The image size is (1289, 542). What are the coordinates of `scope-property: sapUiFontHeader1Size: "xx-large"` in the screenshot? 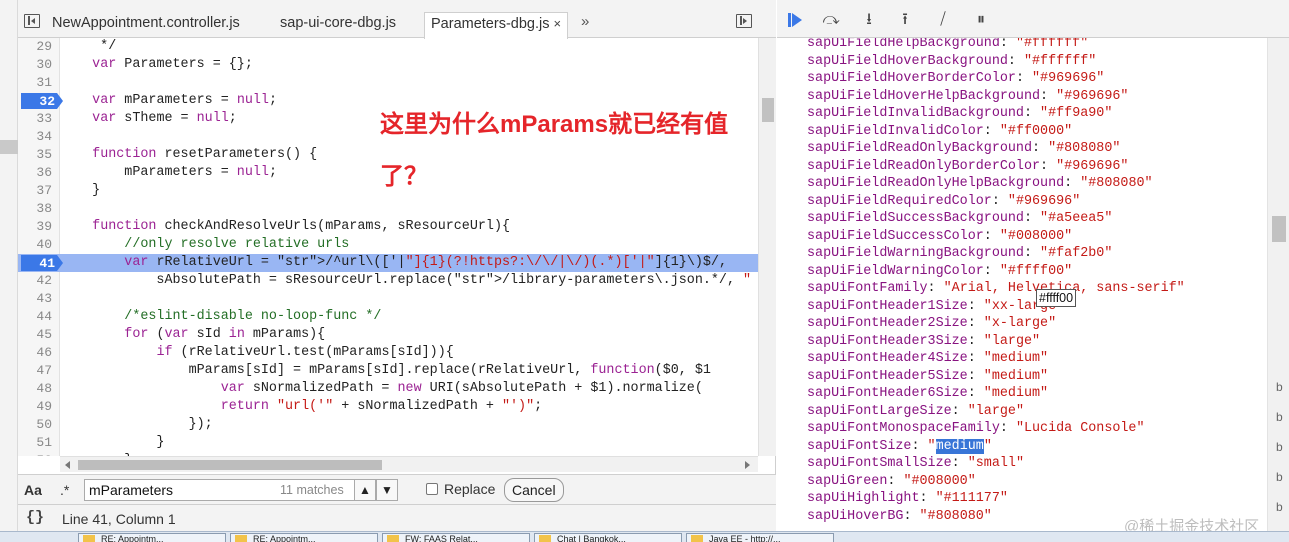 It's located at (935, 307).